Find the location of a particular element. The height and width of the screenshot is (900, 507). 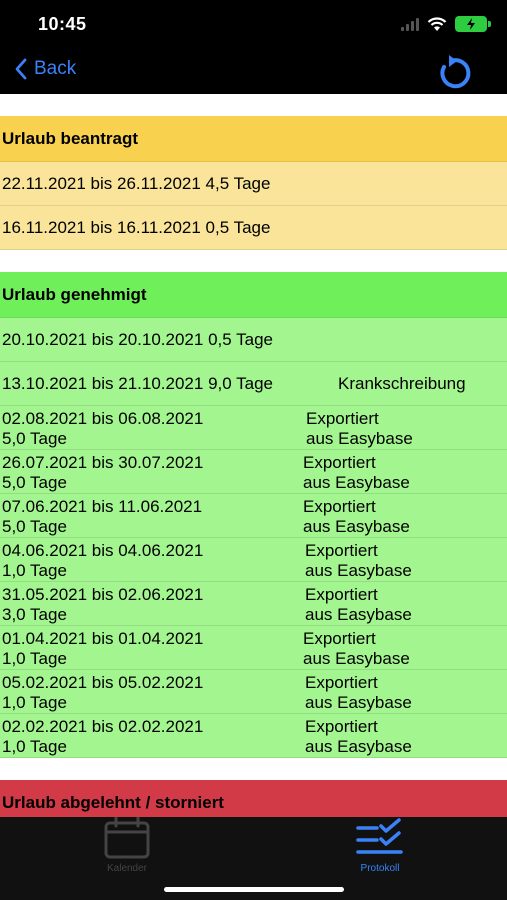

section-header-beantragt: Urlaub beantragt is located at coordinates (253, 139).